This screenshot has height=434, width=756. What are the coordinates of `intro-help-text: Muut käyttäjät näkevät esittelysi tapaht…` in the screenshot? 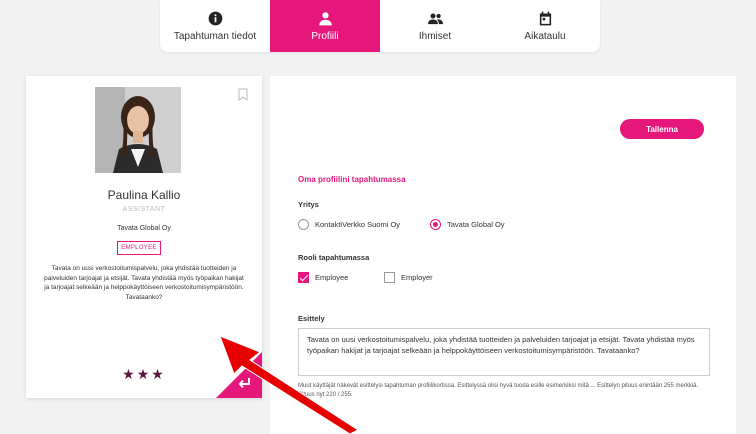 It's located at (498, 390).